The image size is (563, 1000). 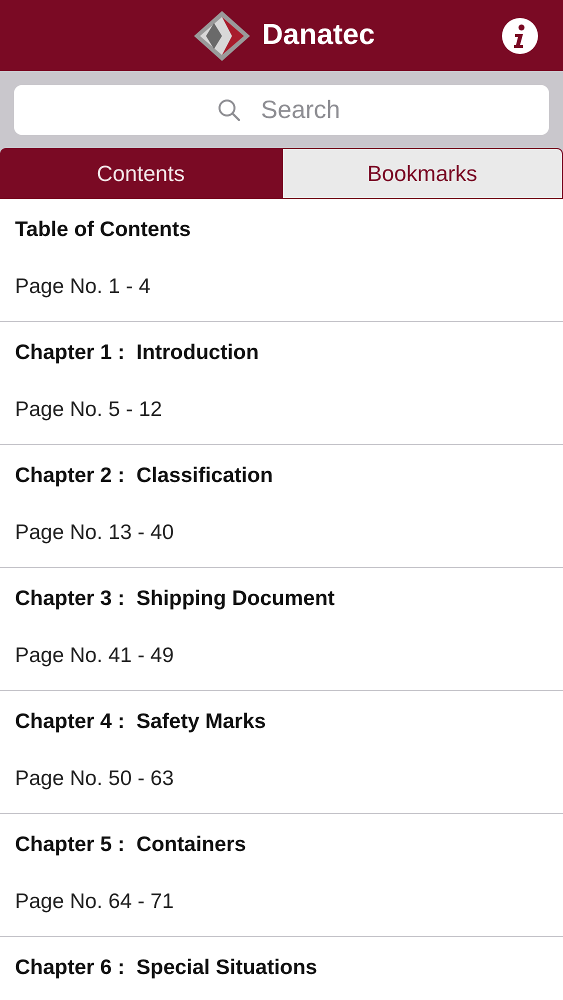 What do you see at coordinates (222, 35) in the screenshot?
I see `logo-icon` at bounding box center [222, 35].